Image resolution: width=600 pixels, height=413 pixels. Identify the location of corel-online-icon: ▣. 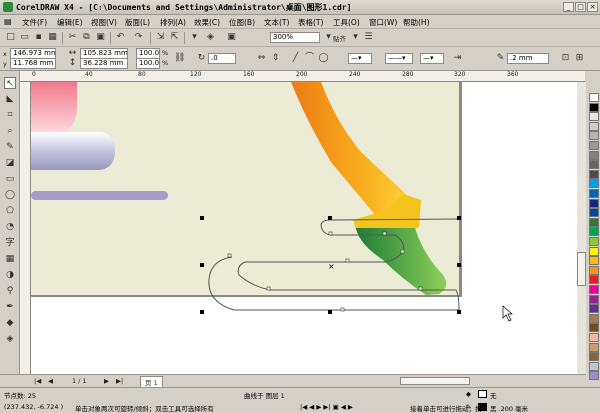
(231, 37).